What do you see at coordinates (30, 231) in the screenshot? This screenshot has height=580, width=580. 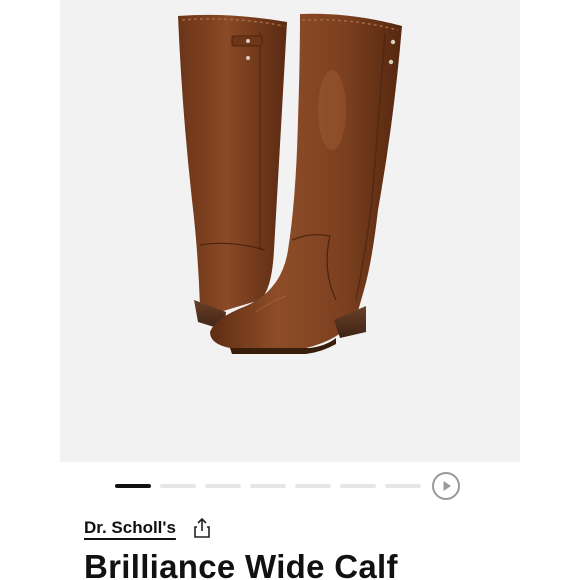 I see `gallery-margin-left` at bounding box center [30, 231].